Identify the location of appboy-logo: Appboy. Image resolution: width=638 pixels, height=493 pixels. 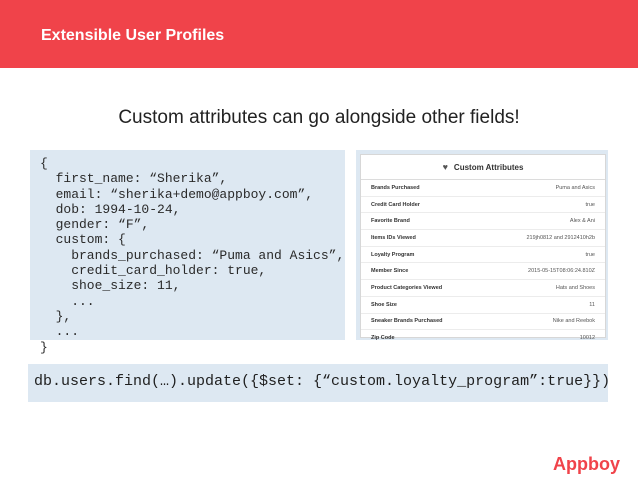
(586, 464).